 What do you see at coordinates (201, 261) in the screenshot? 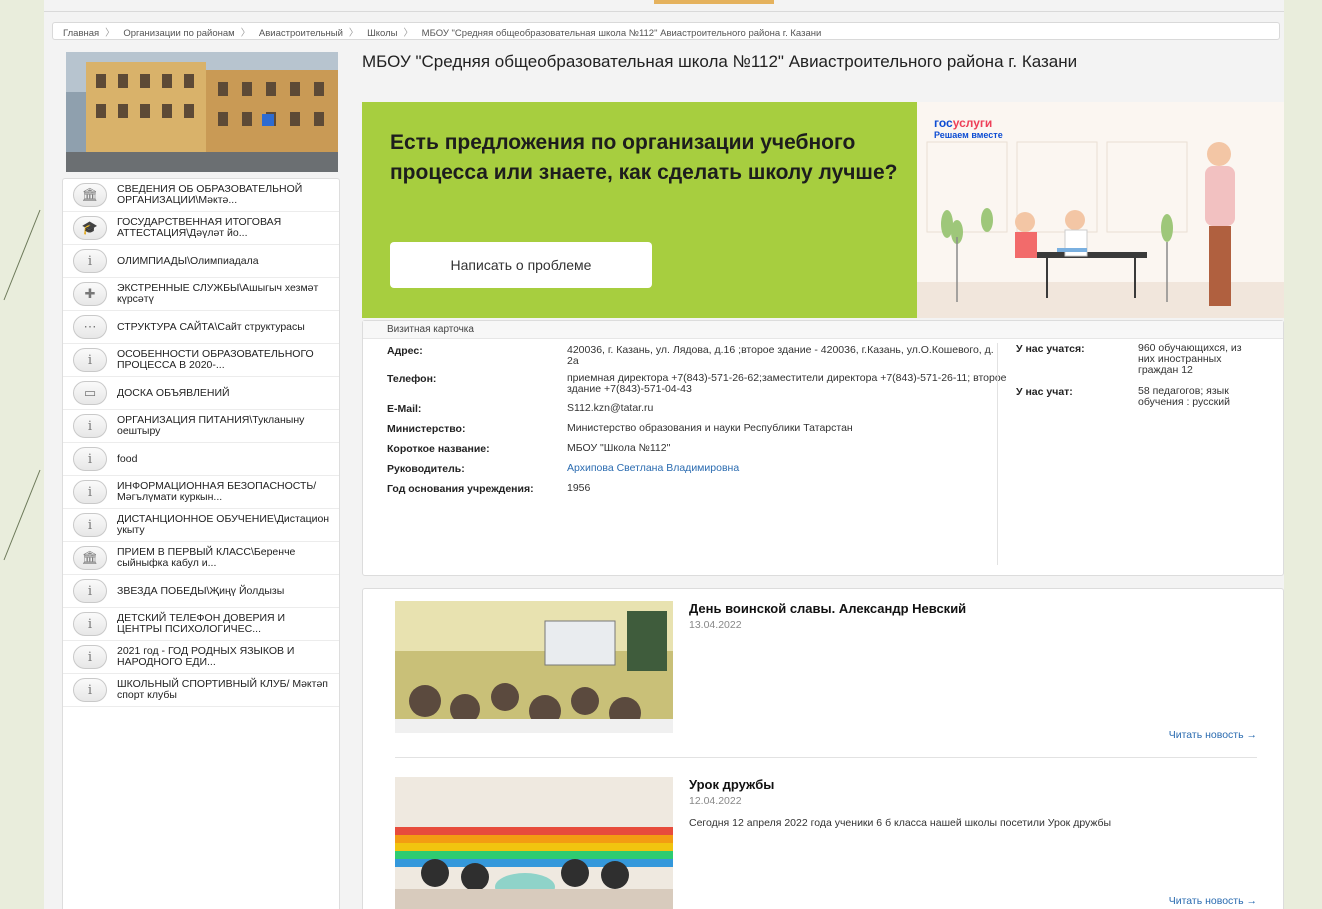
I see `sidebar-item-olympiads: i ОЛИМПИАДЫ\Олимпиадала` at bounding box center [201, 261].